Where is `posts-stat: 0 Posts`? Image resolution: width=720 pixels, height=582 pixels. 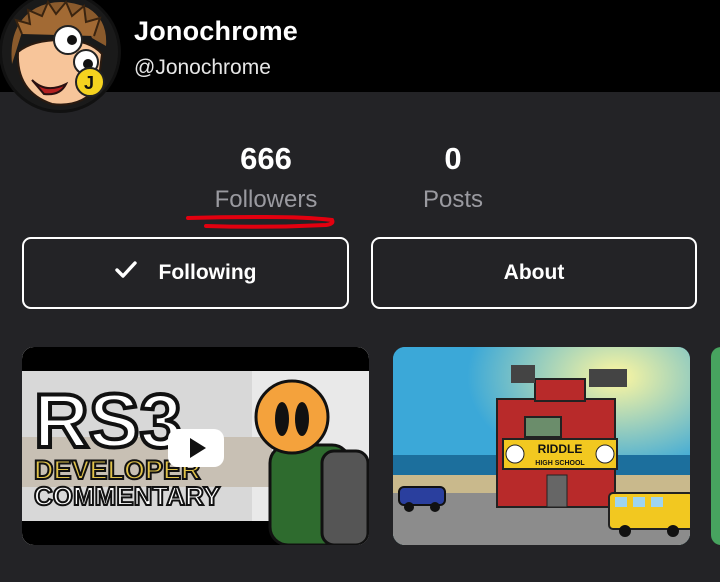 posts-stat: 0 Posts is located at coordinates (453, 177).